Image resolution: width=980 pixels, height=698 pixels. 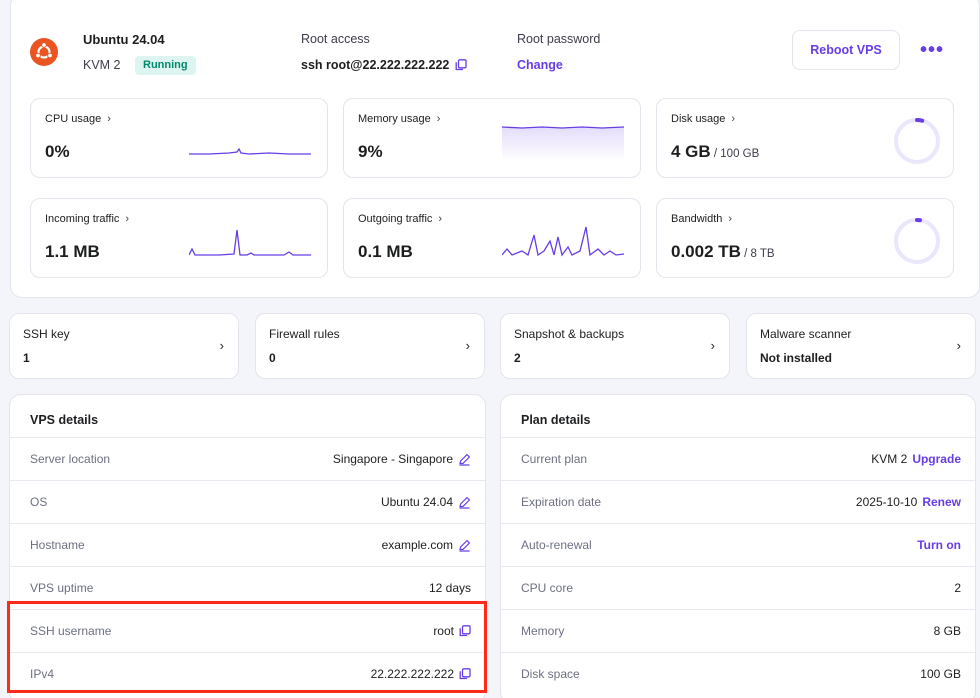 What do you see at coordinates (738, 544) in the screenshot?
I see `plan-row-auto-renewal: Auto-renewal Turn on` at bounding box center [738, 544].